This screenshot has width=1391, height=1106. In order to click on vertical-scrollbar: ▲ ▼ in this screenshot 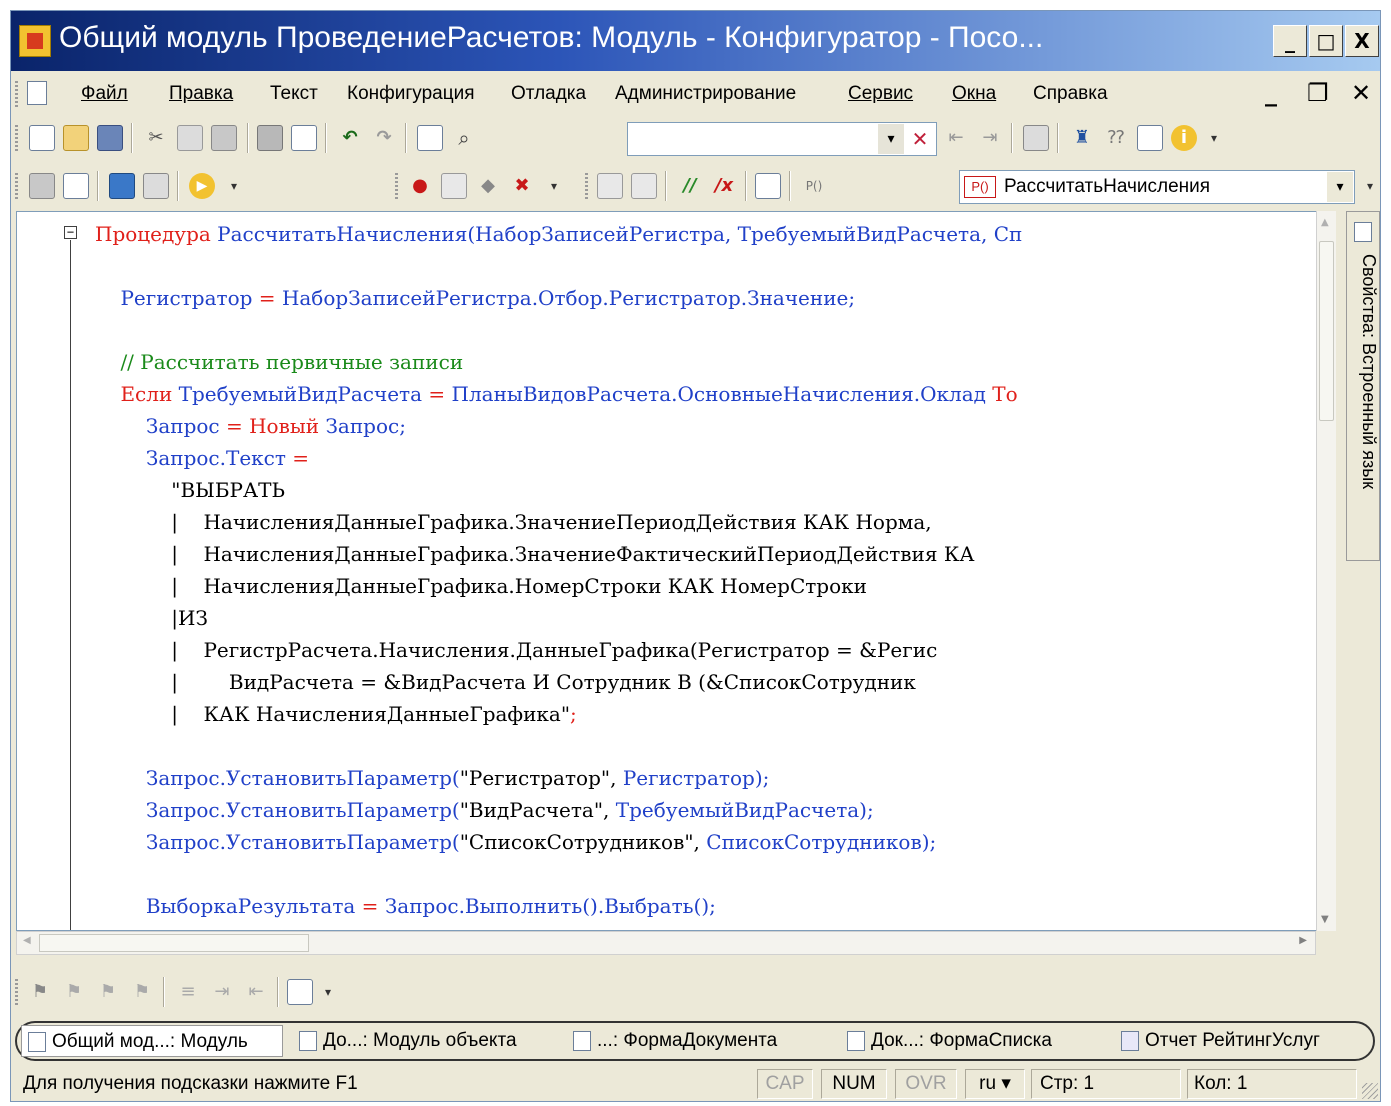, I will do `click(1326, 571)`.